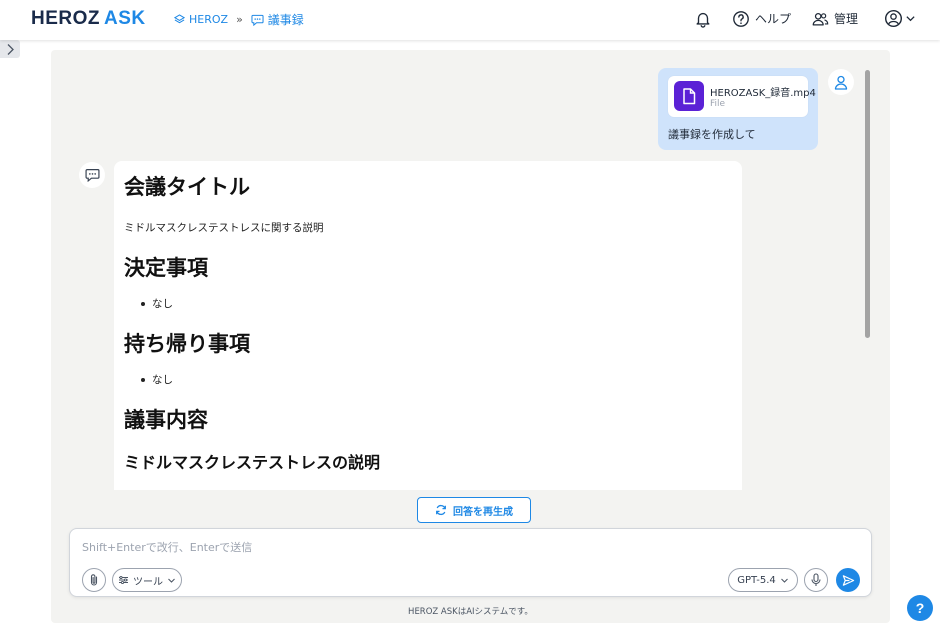 The height and width of the screenshot is (630, 940). I want to click on minutes-subheading: ミドルマスクレステストレスの説明, so click(252, 462).